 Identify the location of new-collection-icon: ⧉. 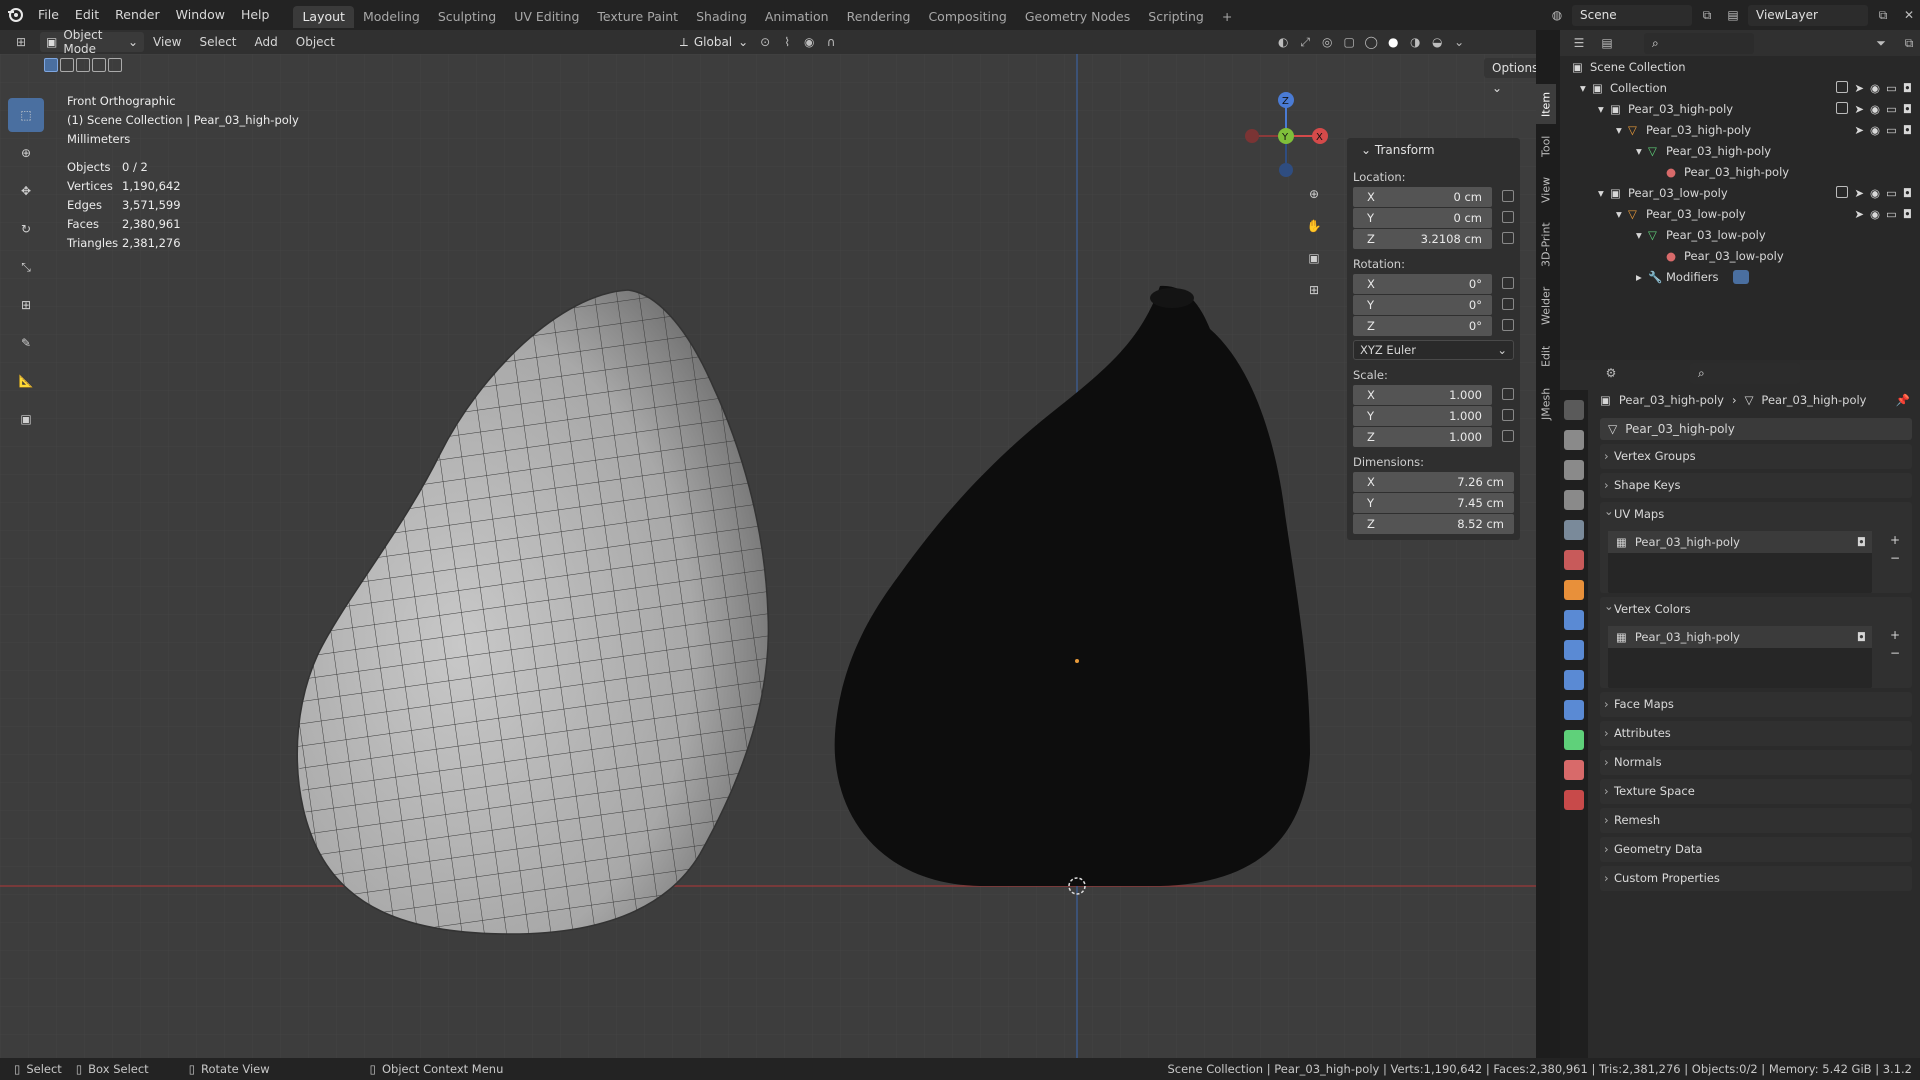
(1909, 43).